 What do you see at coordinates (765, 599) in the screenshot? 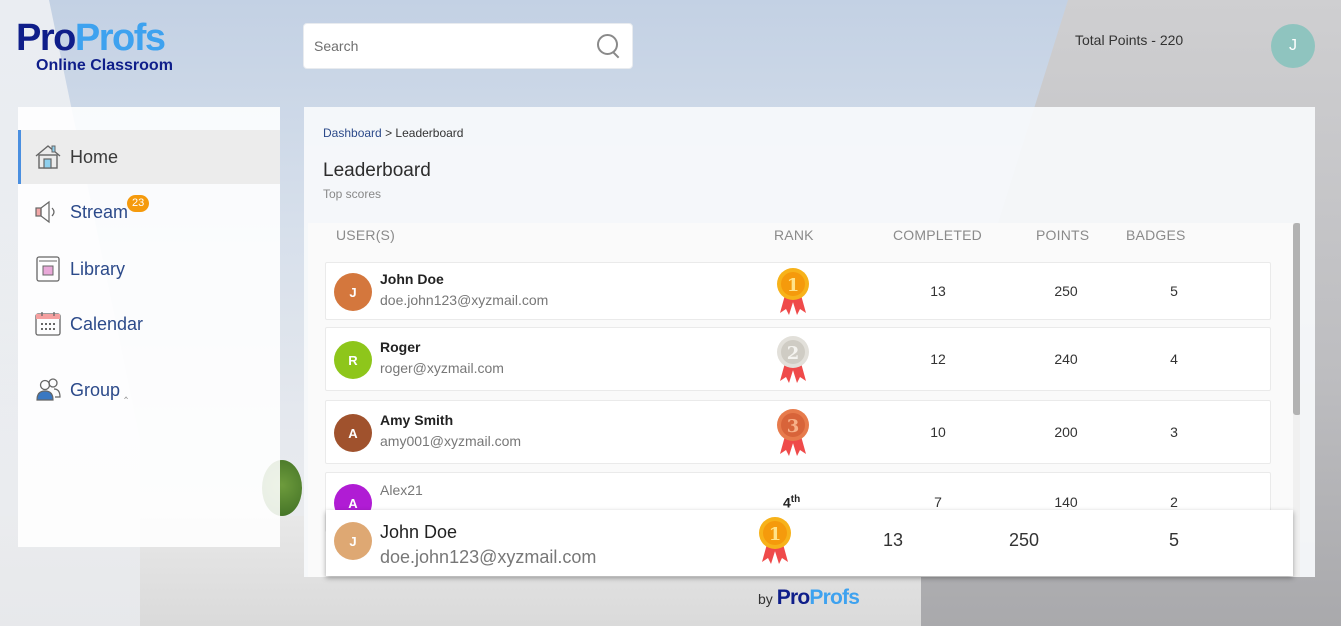
I see `footer-by-text: by` at bounding box center [765, 599].